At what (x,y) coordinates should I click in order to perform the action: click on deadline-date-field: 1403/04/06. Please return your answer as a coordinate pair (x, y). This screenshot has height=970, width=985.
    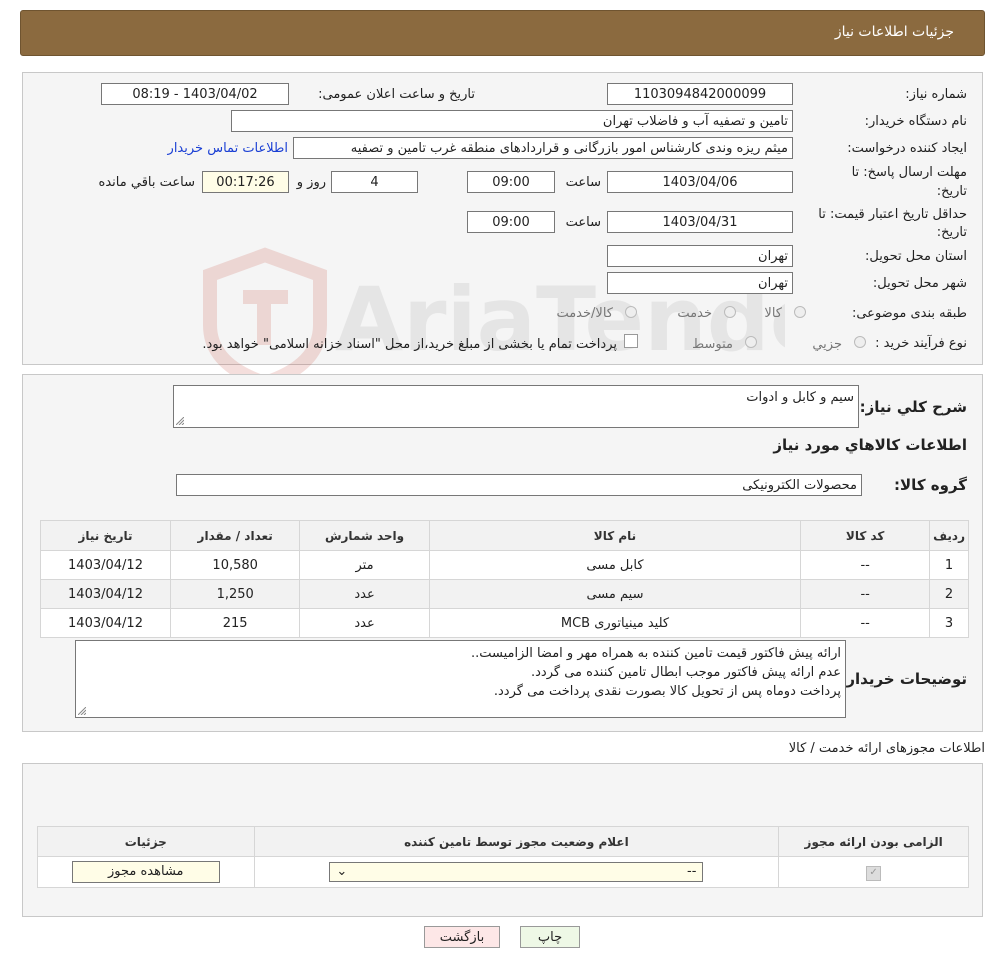
    Looking at the image, I should click on (700, 182).